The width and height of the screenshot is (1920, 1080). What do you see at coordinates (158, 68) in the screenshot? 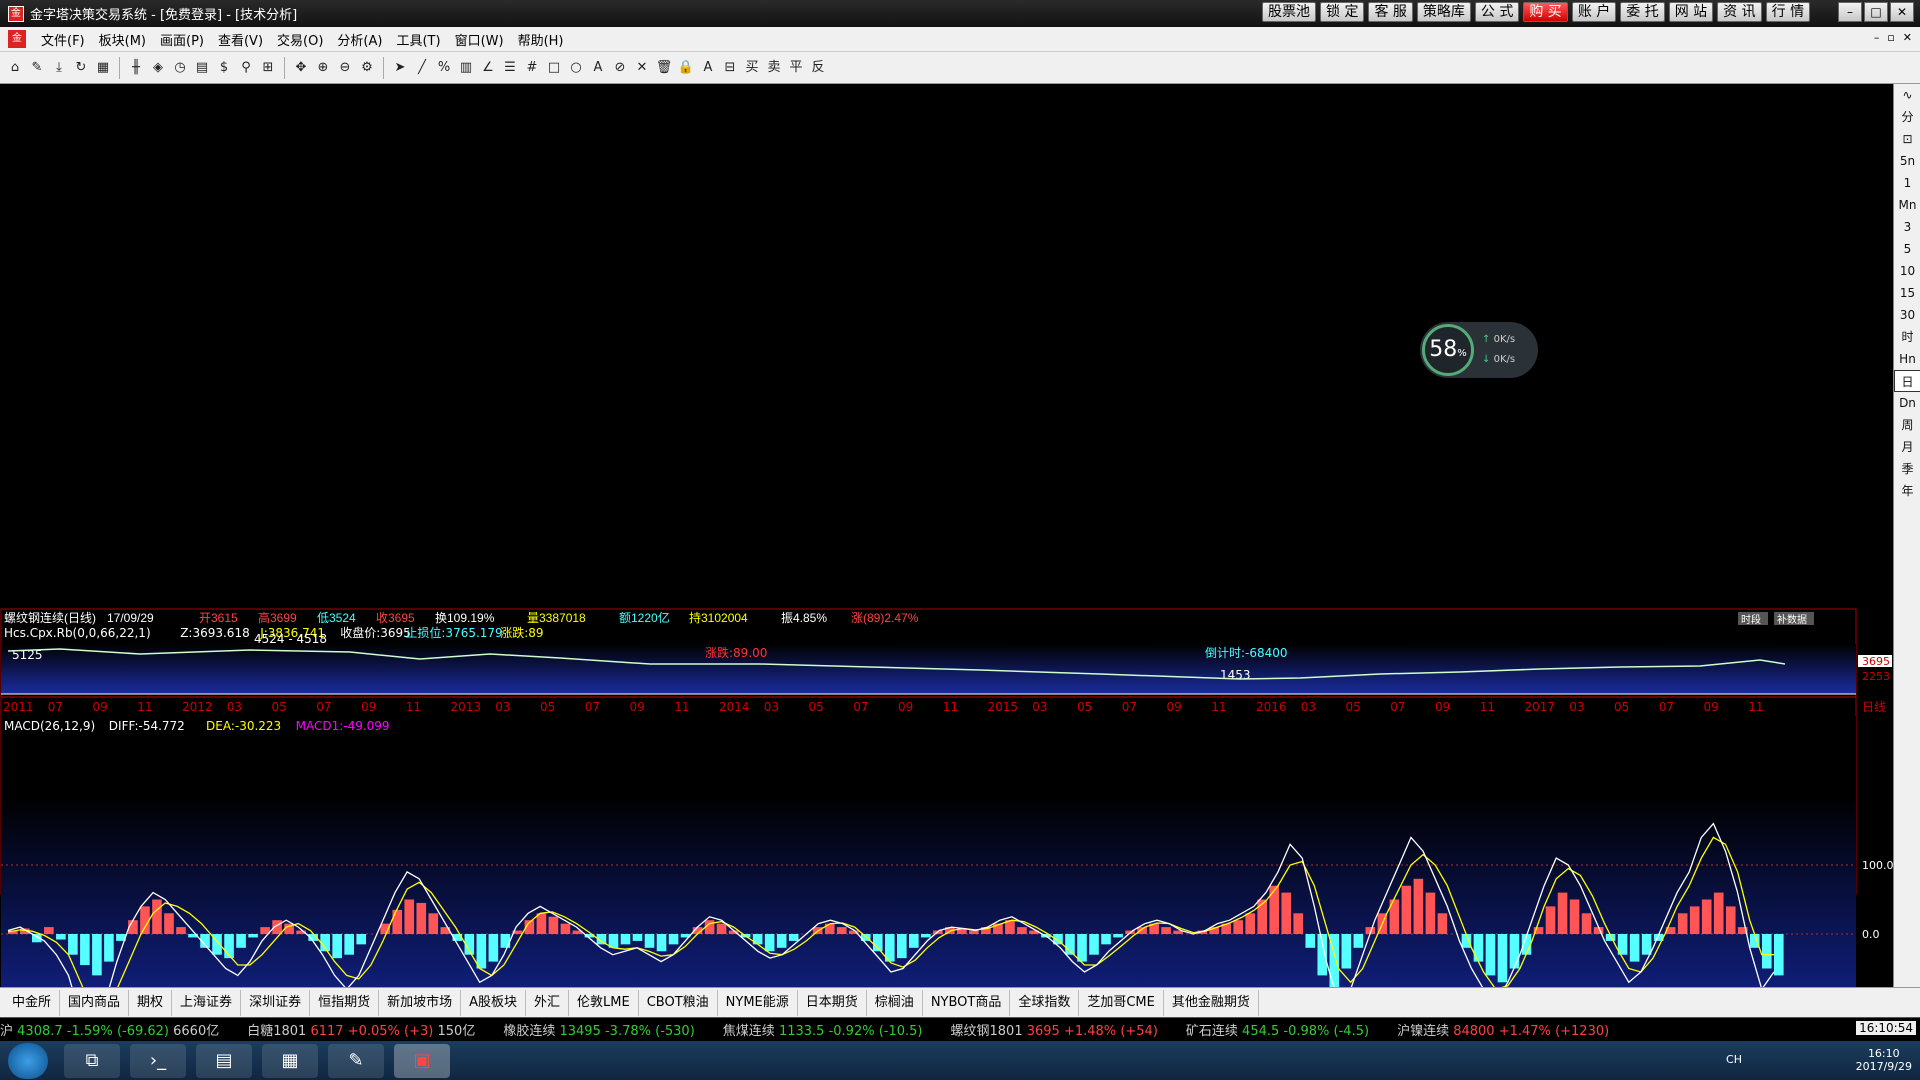
I see `diamond-icon: ◈` at bounding box center [158, 68].